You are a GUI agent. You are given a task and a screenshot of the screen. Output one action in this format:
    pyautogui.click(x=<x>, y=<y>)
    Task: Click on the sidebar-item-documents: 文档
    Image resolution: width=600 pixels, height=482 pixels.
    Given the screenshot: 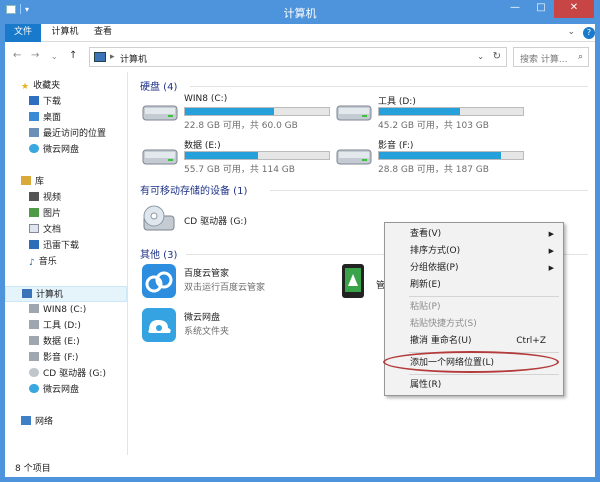 What is the action you would take?
    pyautogui.click(x=45, y=230)
    